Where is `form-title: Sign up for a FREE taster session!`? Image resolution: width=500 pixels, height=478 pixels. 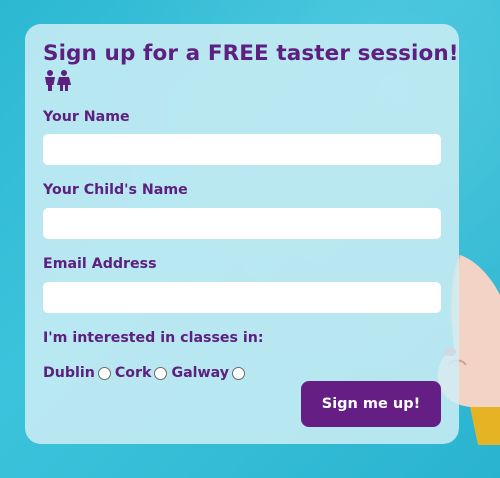
form-title: Sign up for a FREE taster session! is located at coordinates (251, 53).